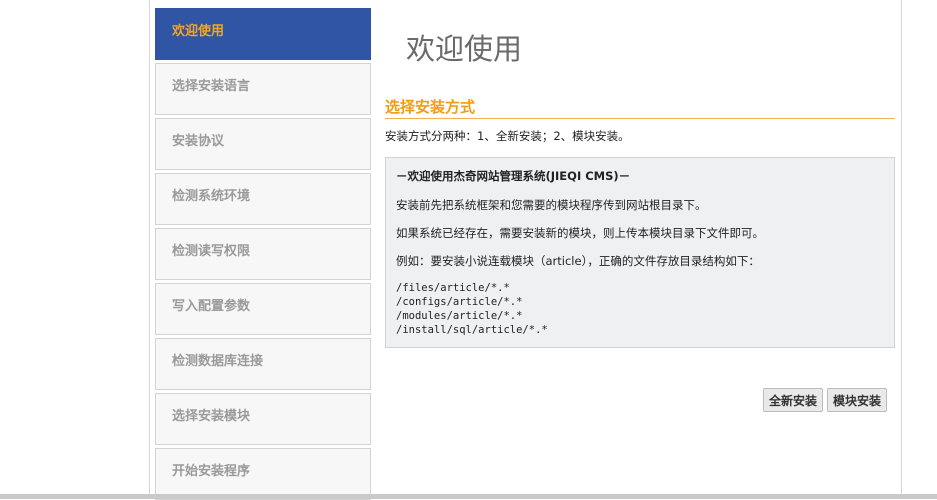  Describe the element at coordinates (211, 416) in the screenshot. I see `step-label: 选择安装模块` at that location.